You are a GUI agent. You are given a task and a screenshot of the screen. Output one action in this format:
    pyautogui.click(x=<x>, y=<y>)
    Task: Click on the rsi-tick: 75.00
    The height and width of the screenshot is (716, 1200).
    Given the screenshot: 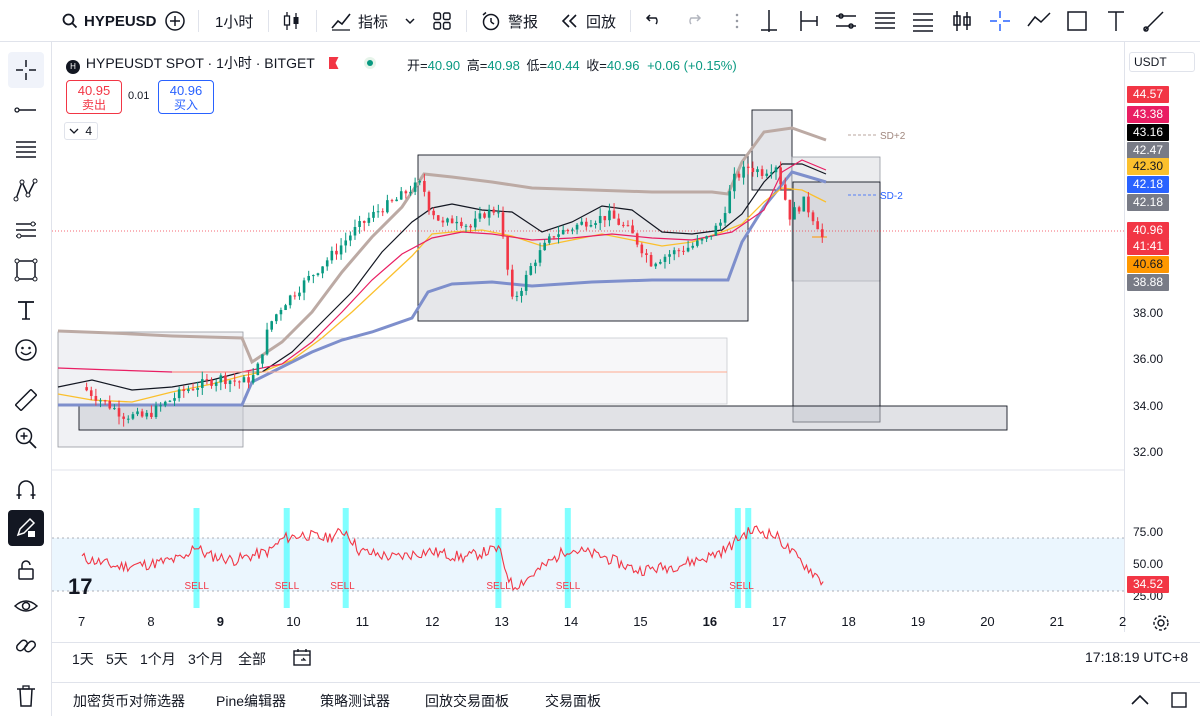 What is the action you would take?
    pyautogui.click(x=1148, y=532)
    